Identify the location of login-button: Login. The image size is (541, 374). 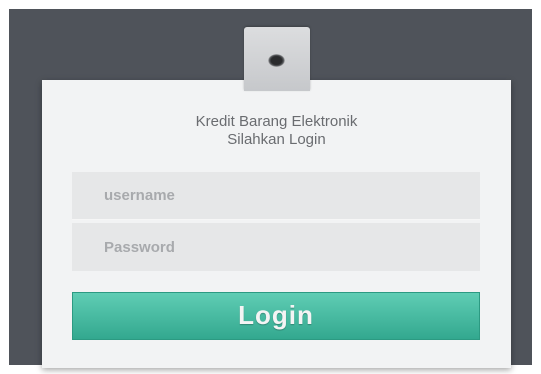
(276, 316).